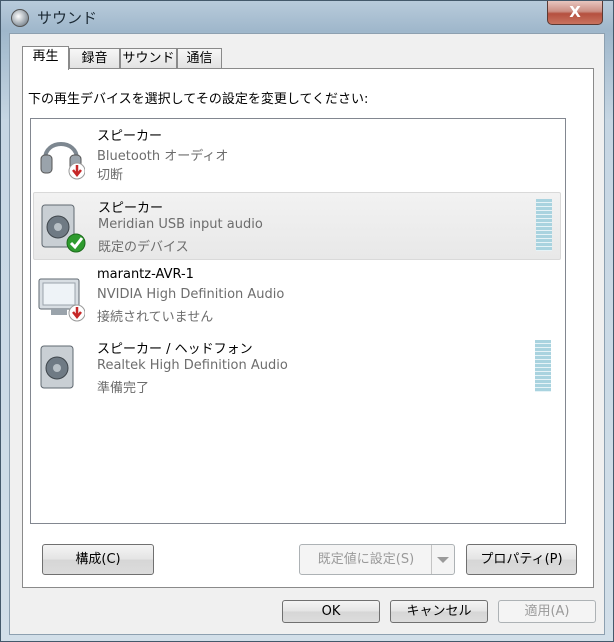  I want to click on device-driver: Realtek High Definition Audio, so click(192, 365).